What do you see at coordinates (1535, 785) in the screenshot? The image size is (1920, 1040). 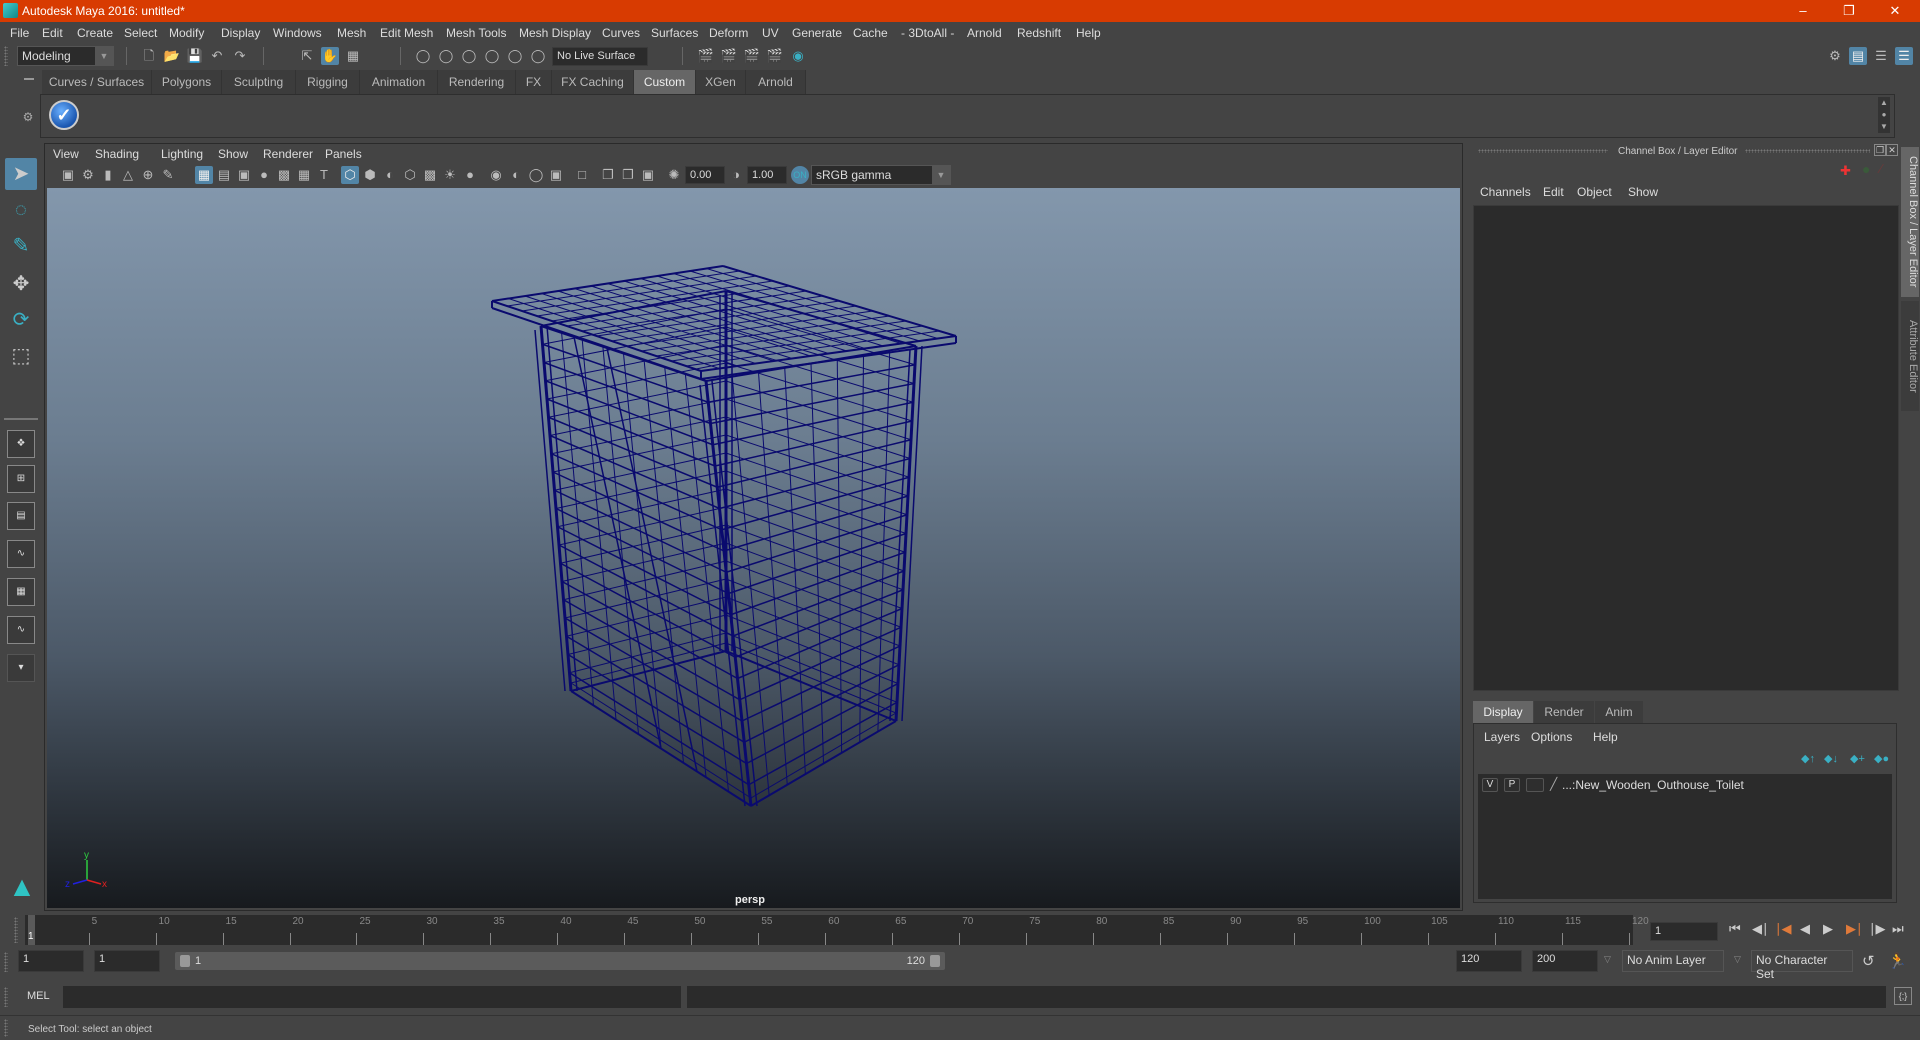 I see `layer-display-type-toggle` at bounding box center [1535, 785].